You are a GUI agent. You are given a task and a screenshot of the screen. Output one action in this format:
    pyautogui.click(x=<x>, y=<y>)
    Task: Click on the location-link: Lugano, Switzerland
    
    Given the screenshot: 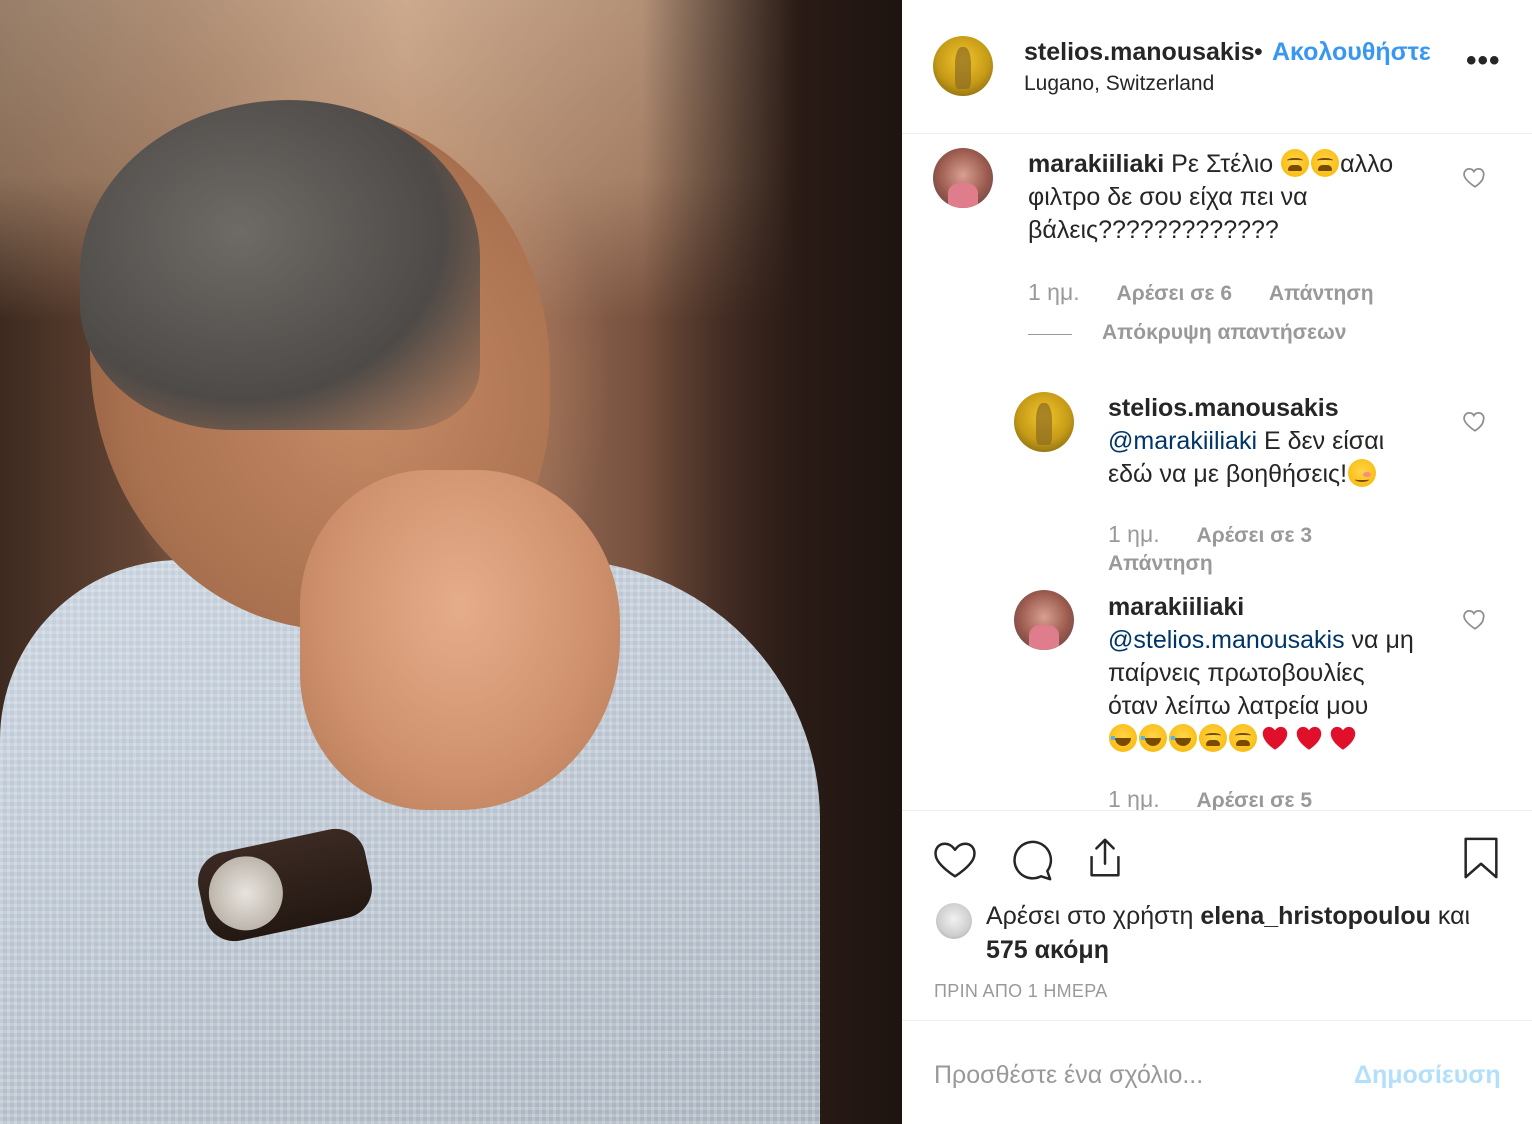 What is the action you would take?
    pyautogui.click(x=1119, y=84)
    